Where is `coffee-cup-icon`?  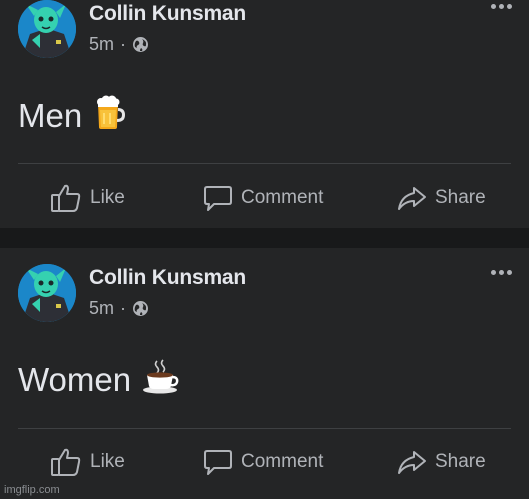 coffee-cup-icon is located at coordinates (161, 380).